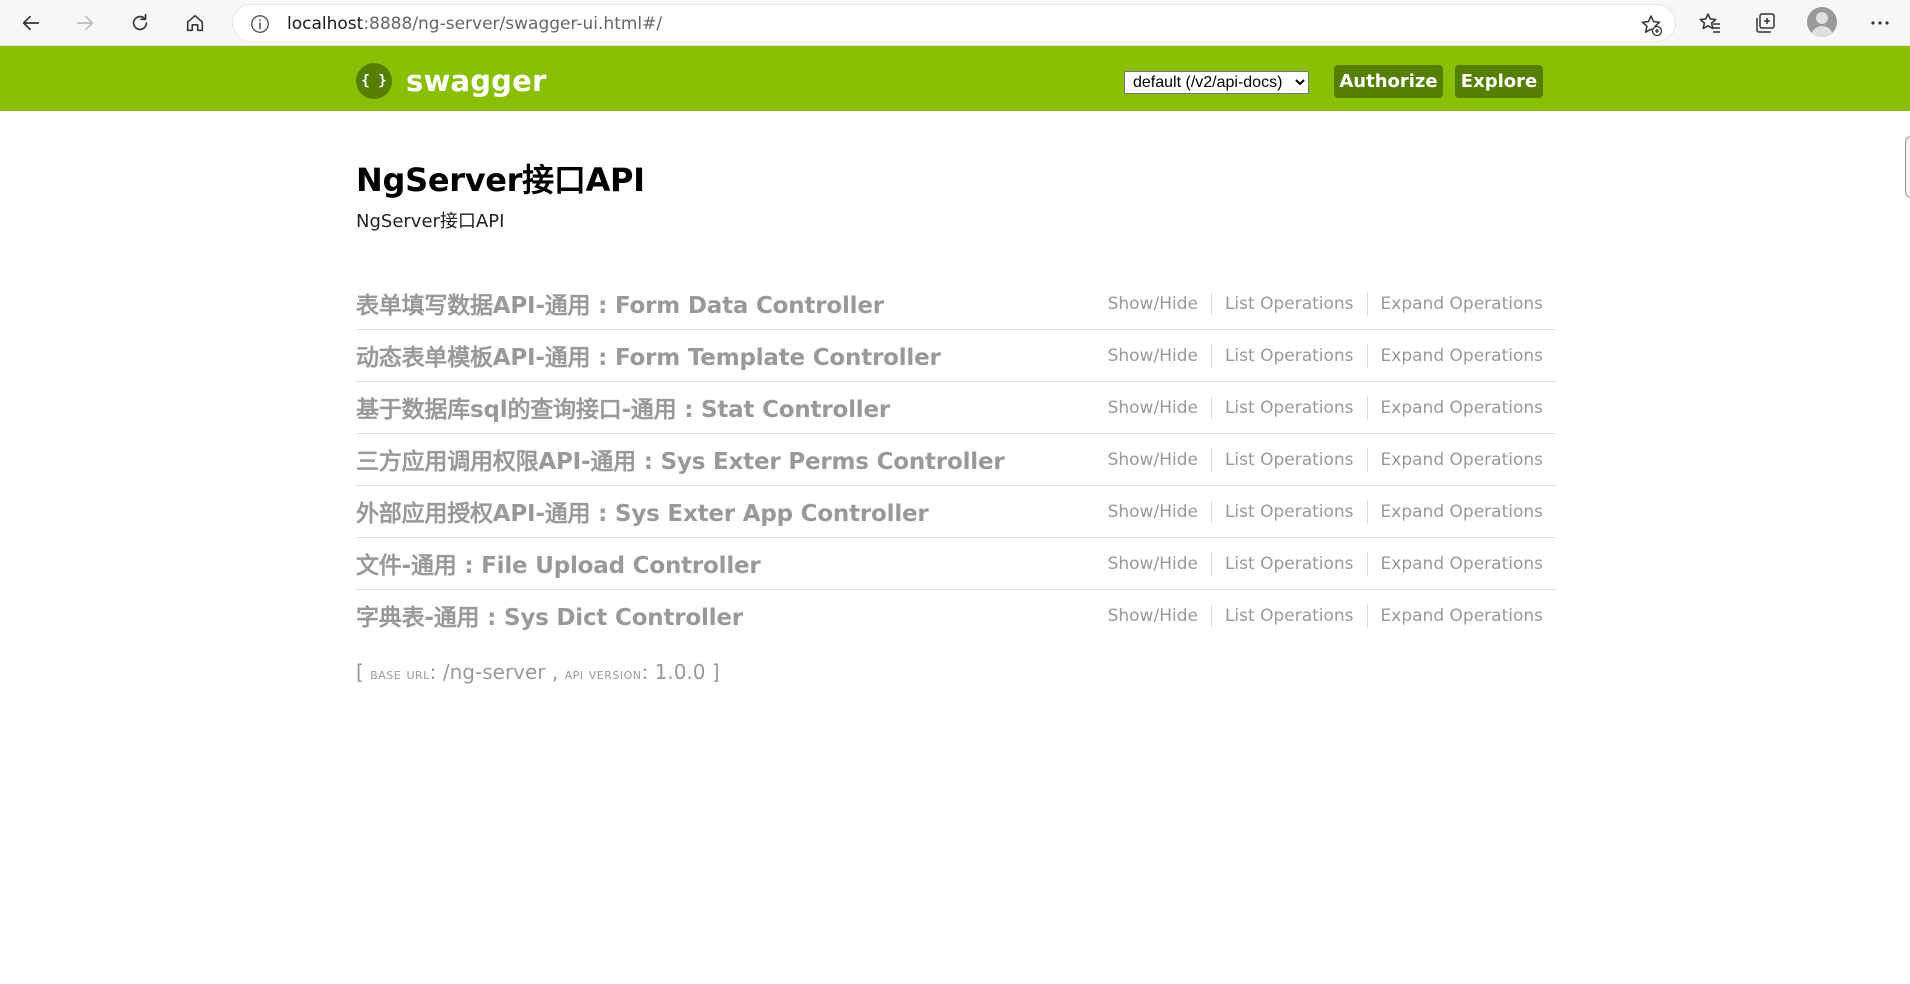 Image resolution: width=1910 pixels, height=984 pixels. I want to click on more-icon, so click(1880, 23).